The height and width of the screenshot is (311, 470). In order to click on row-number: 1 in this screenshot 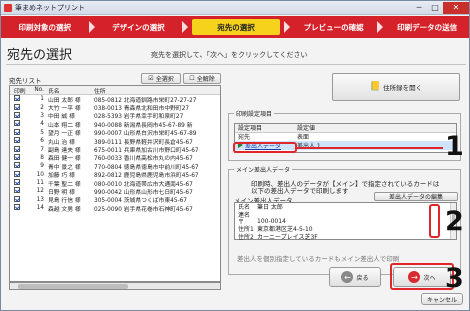, I will do `click(42, 99)`.